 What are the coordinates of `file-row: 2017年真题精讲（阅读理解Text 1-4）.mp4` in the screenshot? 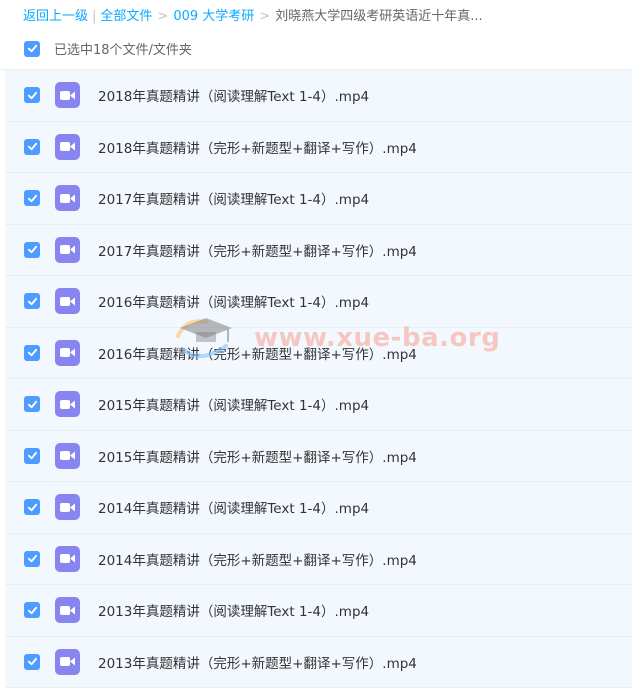 It's located at (318, 199).